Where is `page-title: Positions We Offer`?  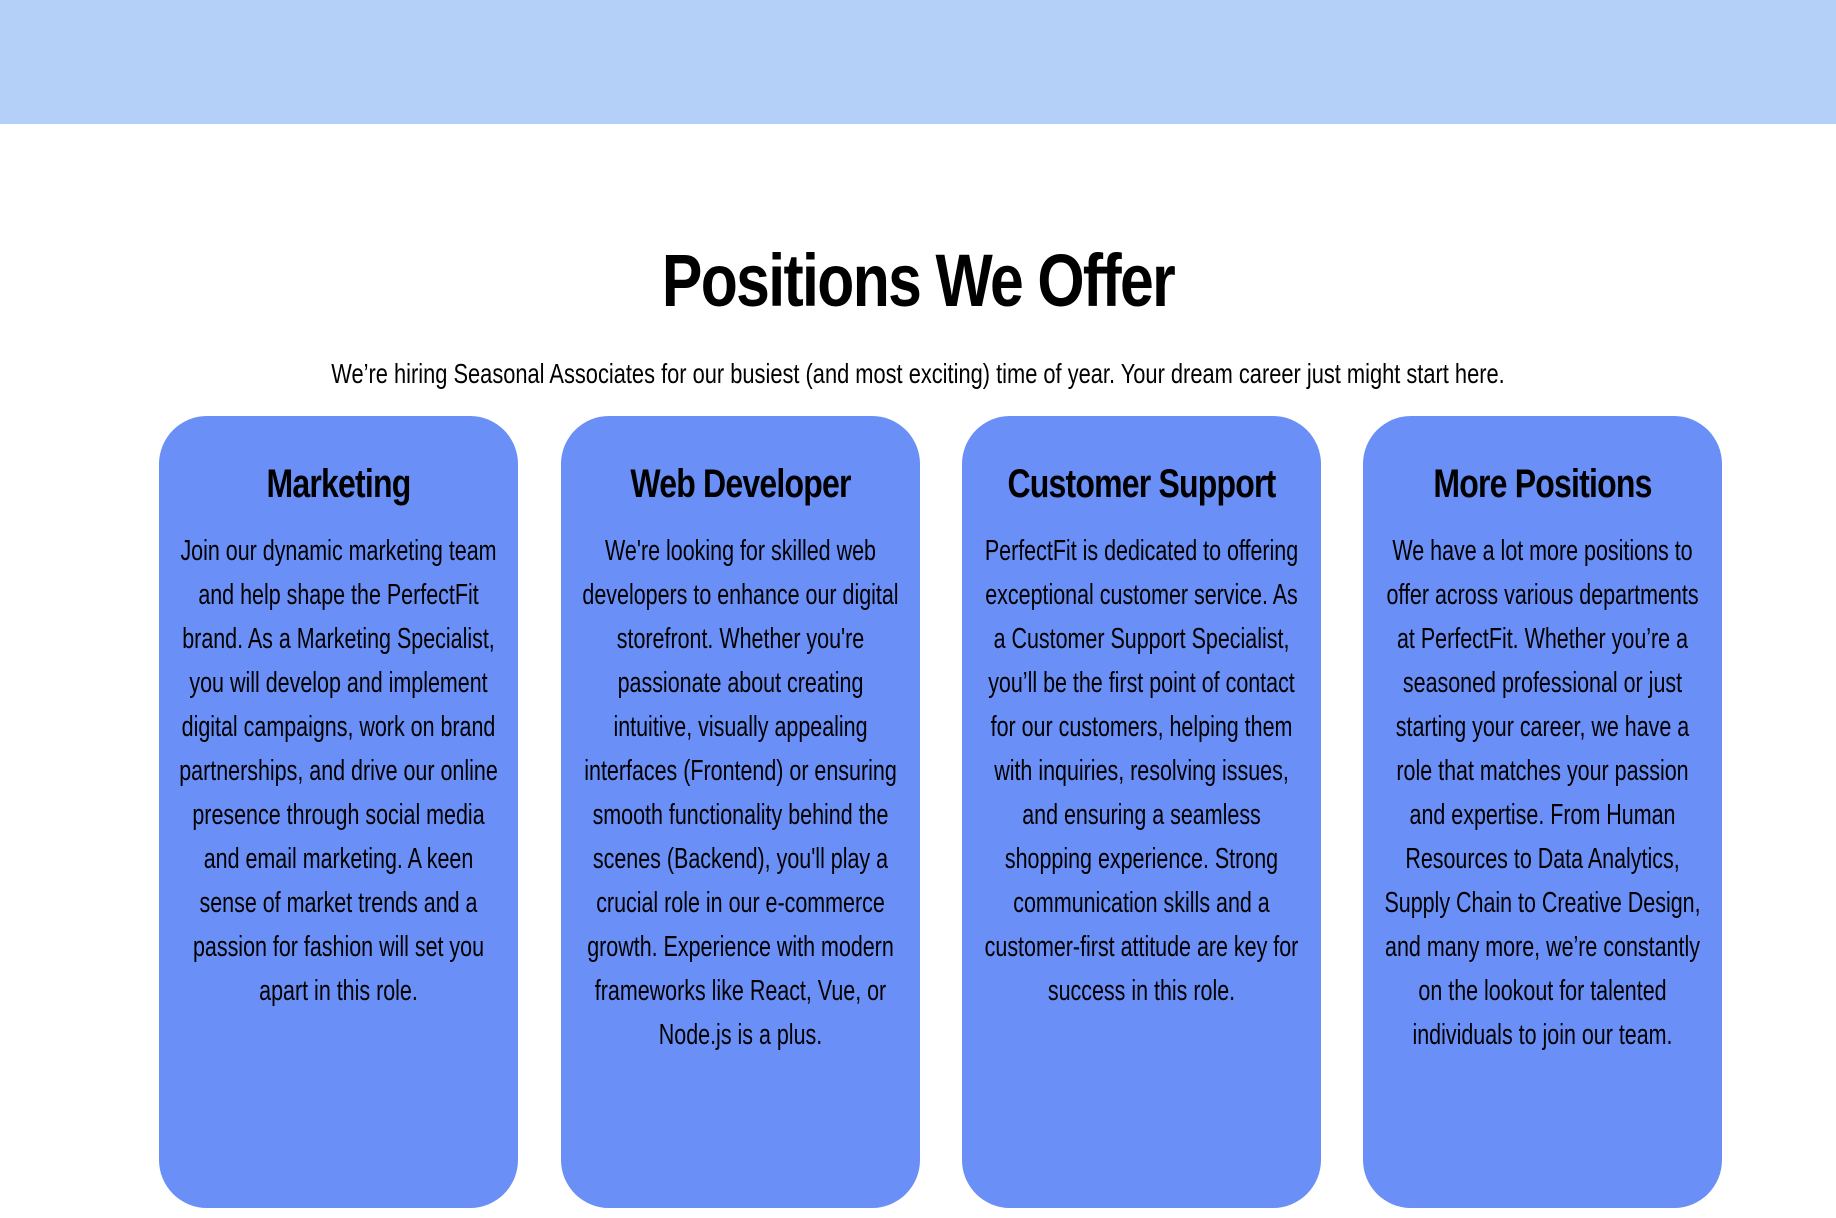
page-title: Positions We Offer is located at coordinates (918, 280).